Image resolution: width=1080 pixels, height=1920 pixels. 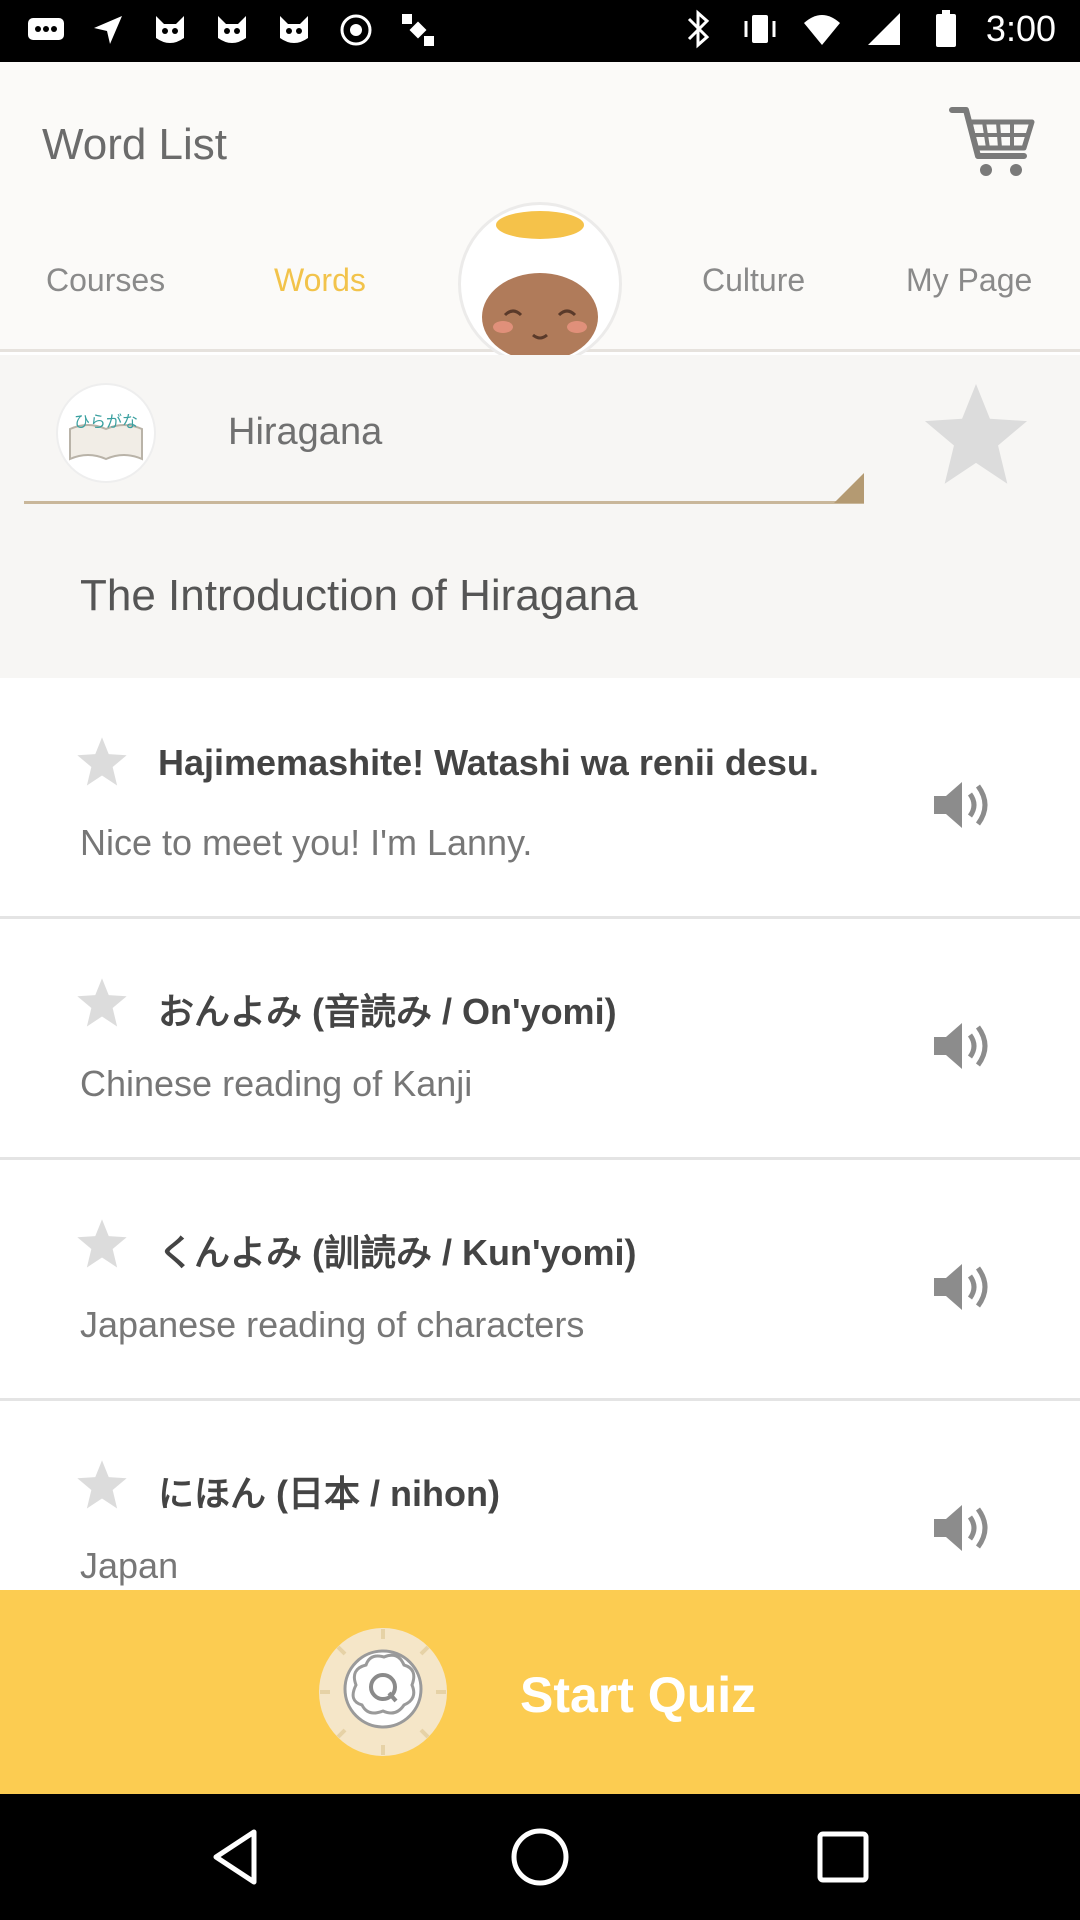 What do you see at coordinates (106, 421) in the screenshot?
I see `category-badge-text: ひらがな` at bounding box center [106, 421].